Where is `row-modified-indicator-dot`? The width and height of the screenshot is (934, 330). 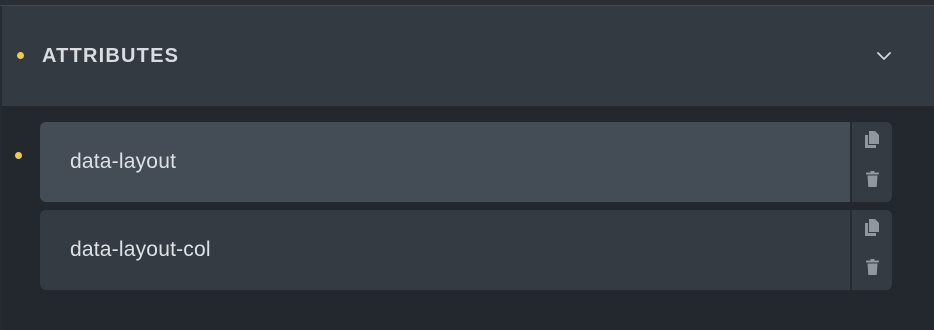
row-modified-indicator-dot is located at coordinates (18, 155).